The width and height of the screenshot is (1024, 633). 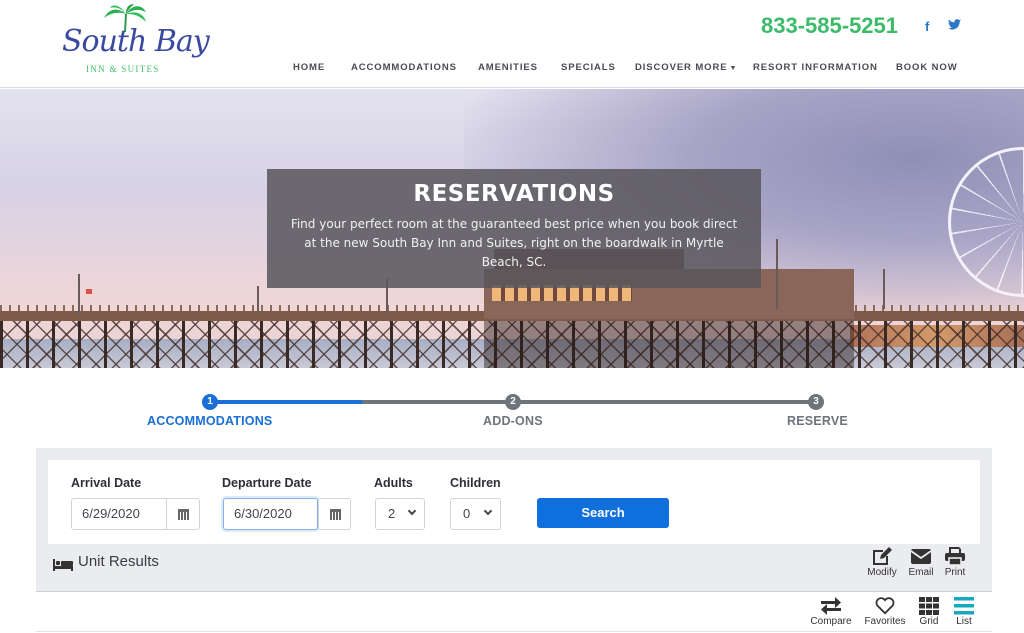 I want to click on printer-icon, so click(x=955, y=556).